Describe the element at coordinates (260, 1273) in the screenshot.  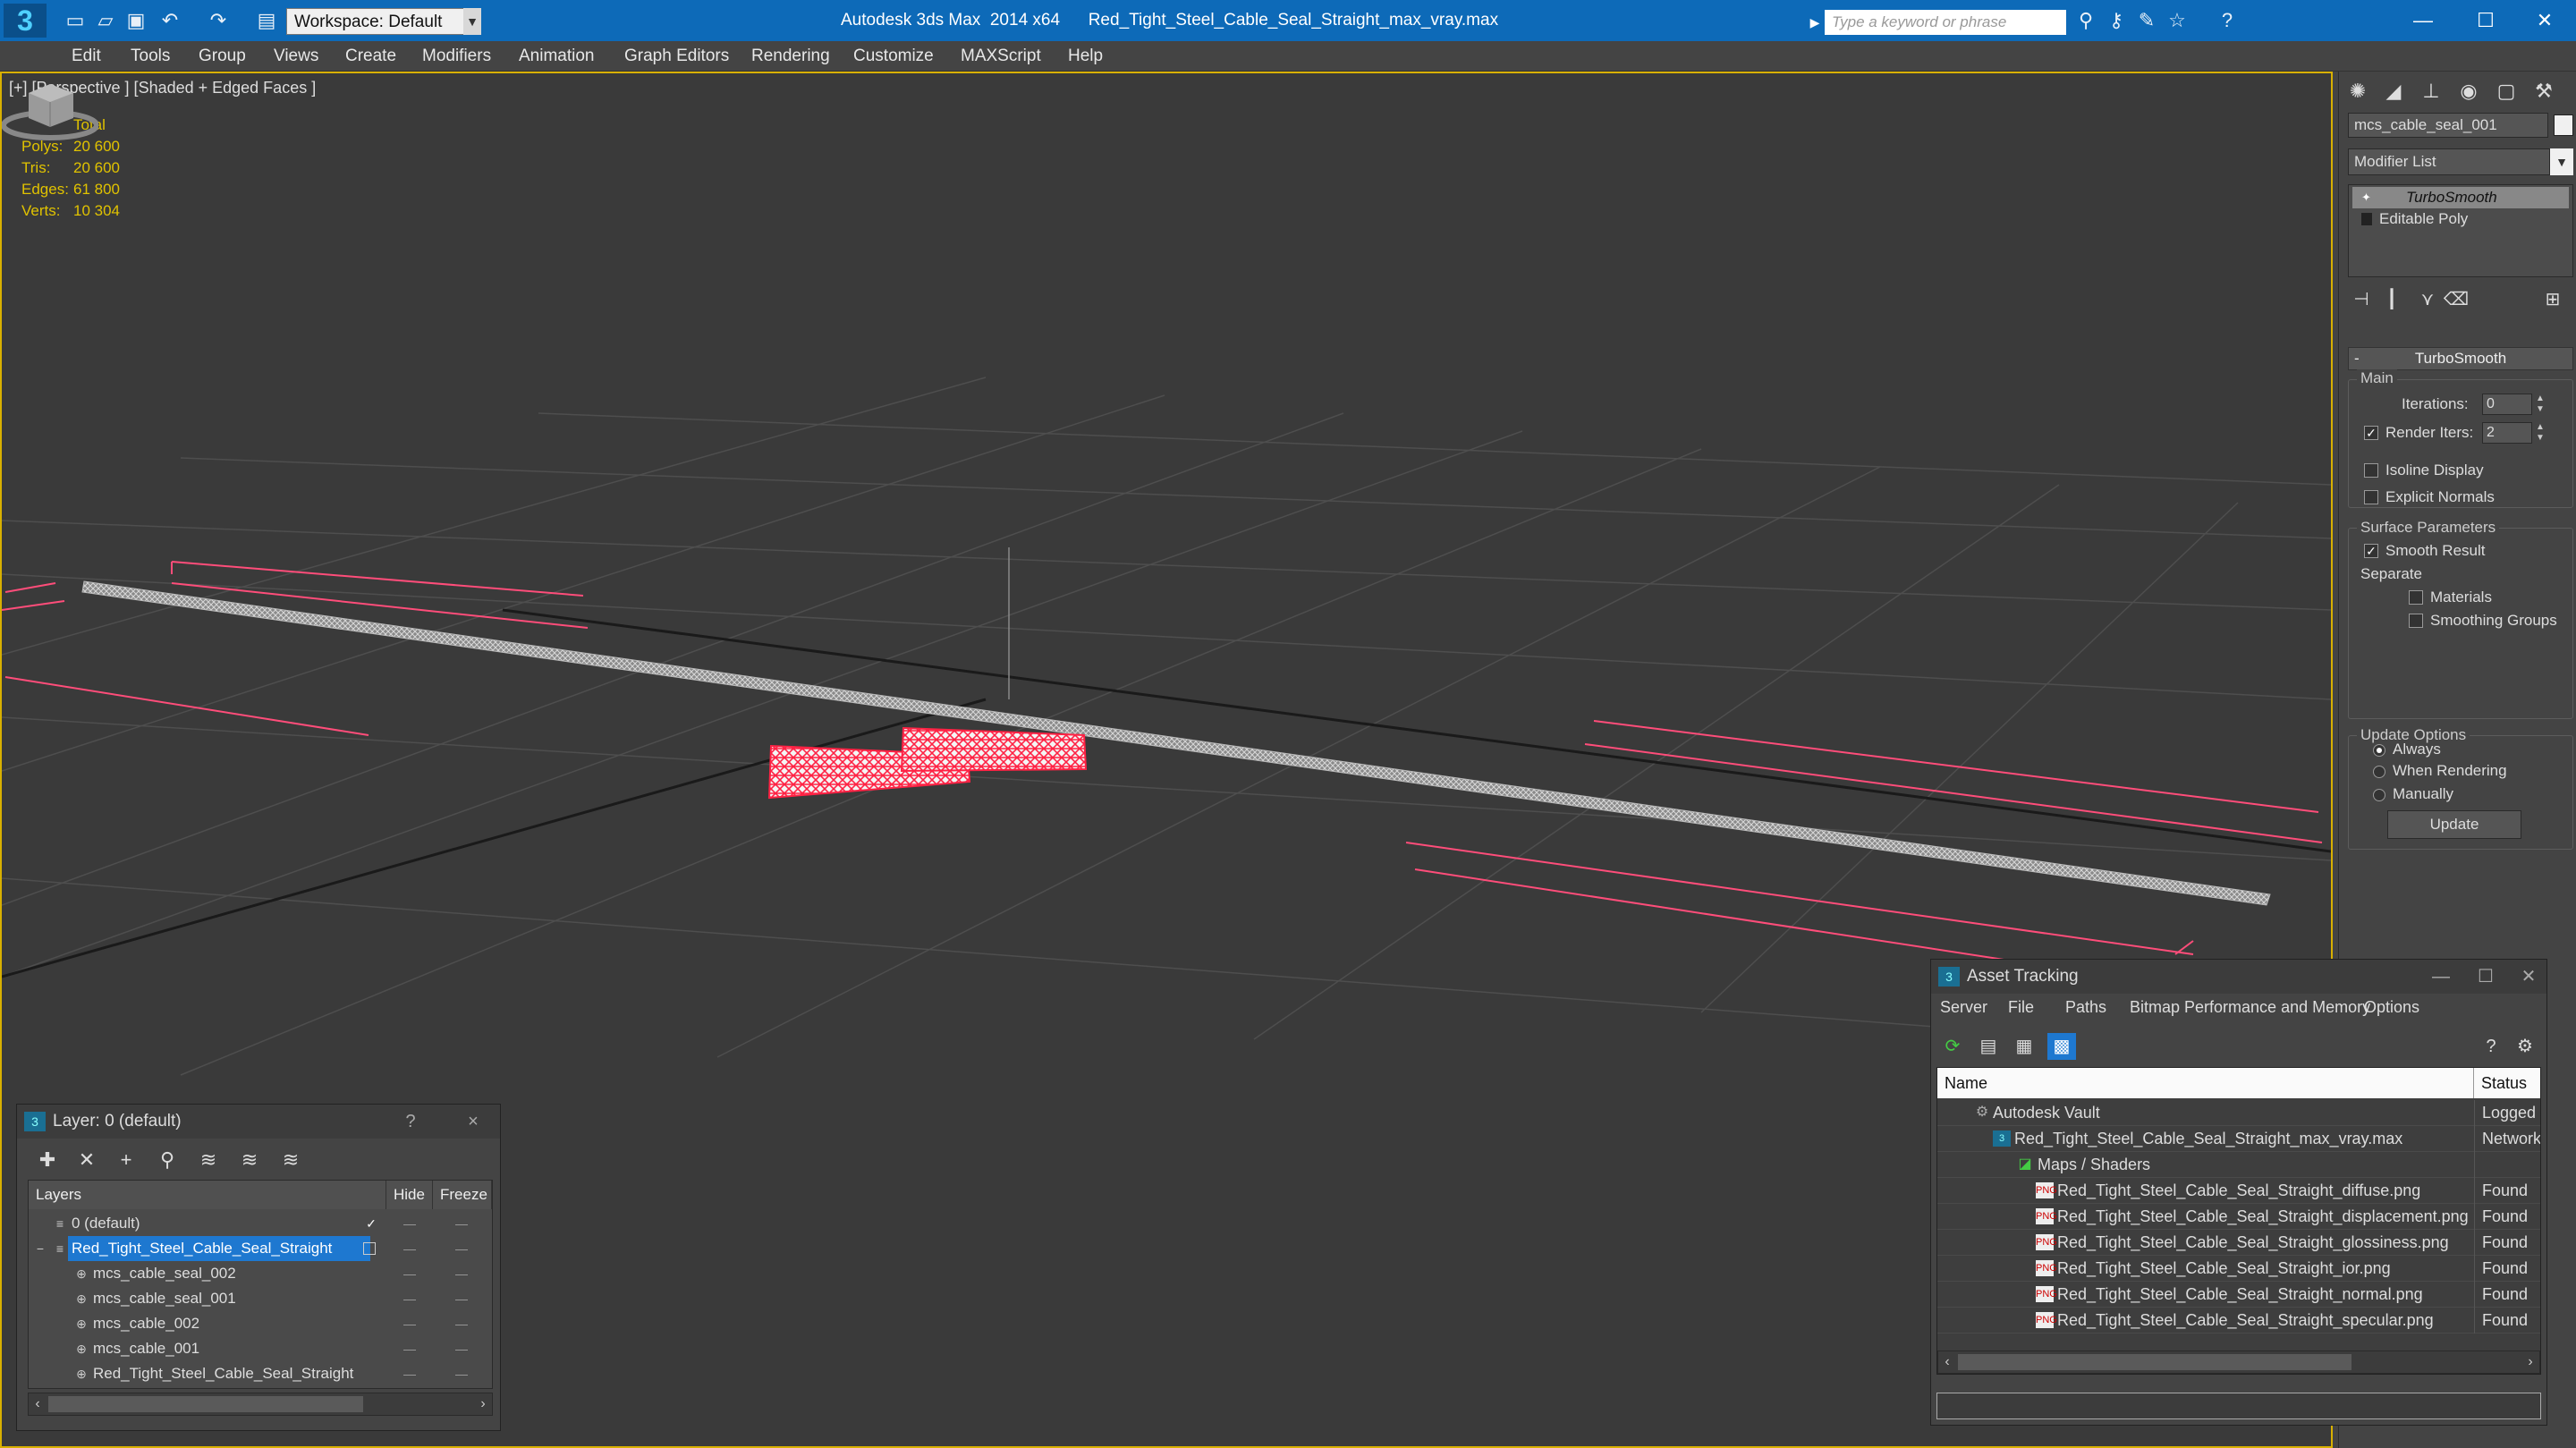
I see `layer-row: ⊕ mcs_cable_seal_002 — —` at that location.